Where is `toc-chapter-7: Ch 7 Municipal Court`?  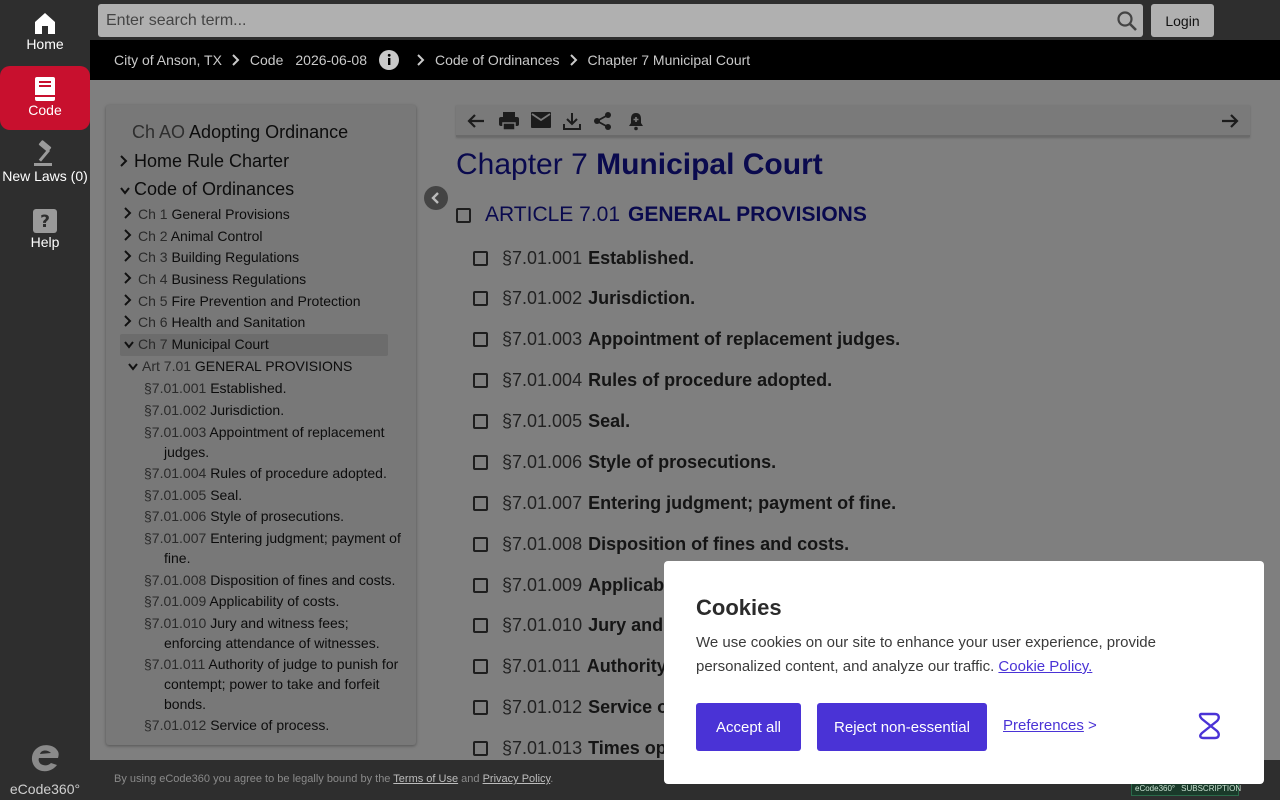 toc-chapter-7: Ch 7 Municipal Court is located at coordinates (254, 345).